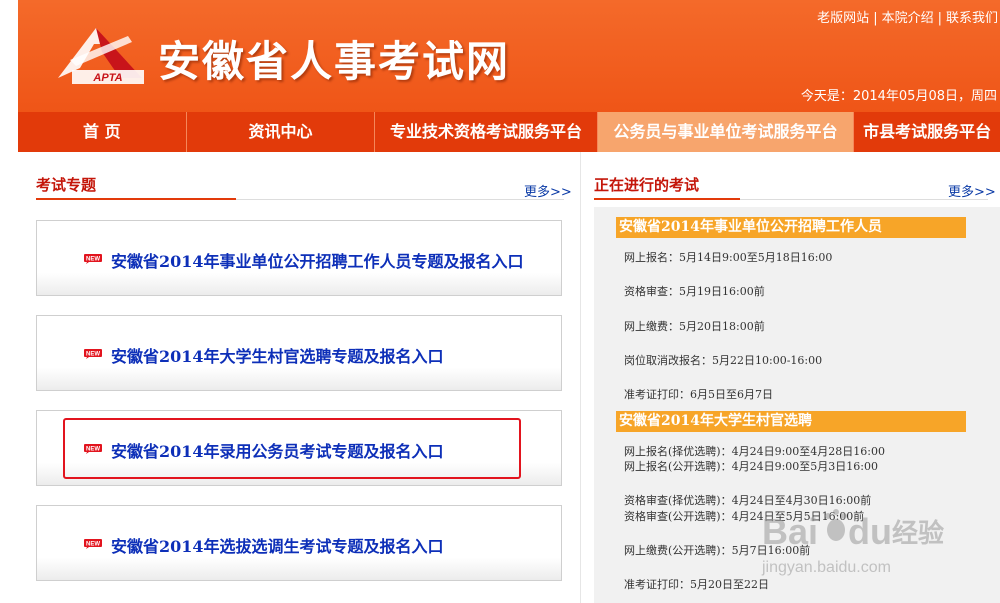 The width and height of the screenshot is (1000, 603). Describe the element at coordinates (836, 525) in the screenshot. I see `paw-icon` at that location.